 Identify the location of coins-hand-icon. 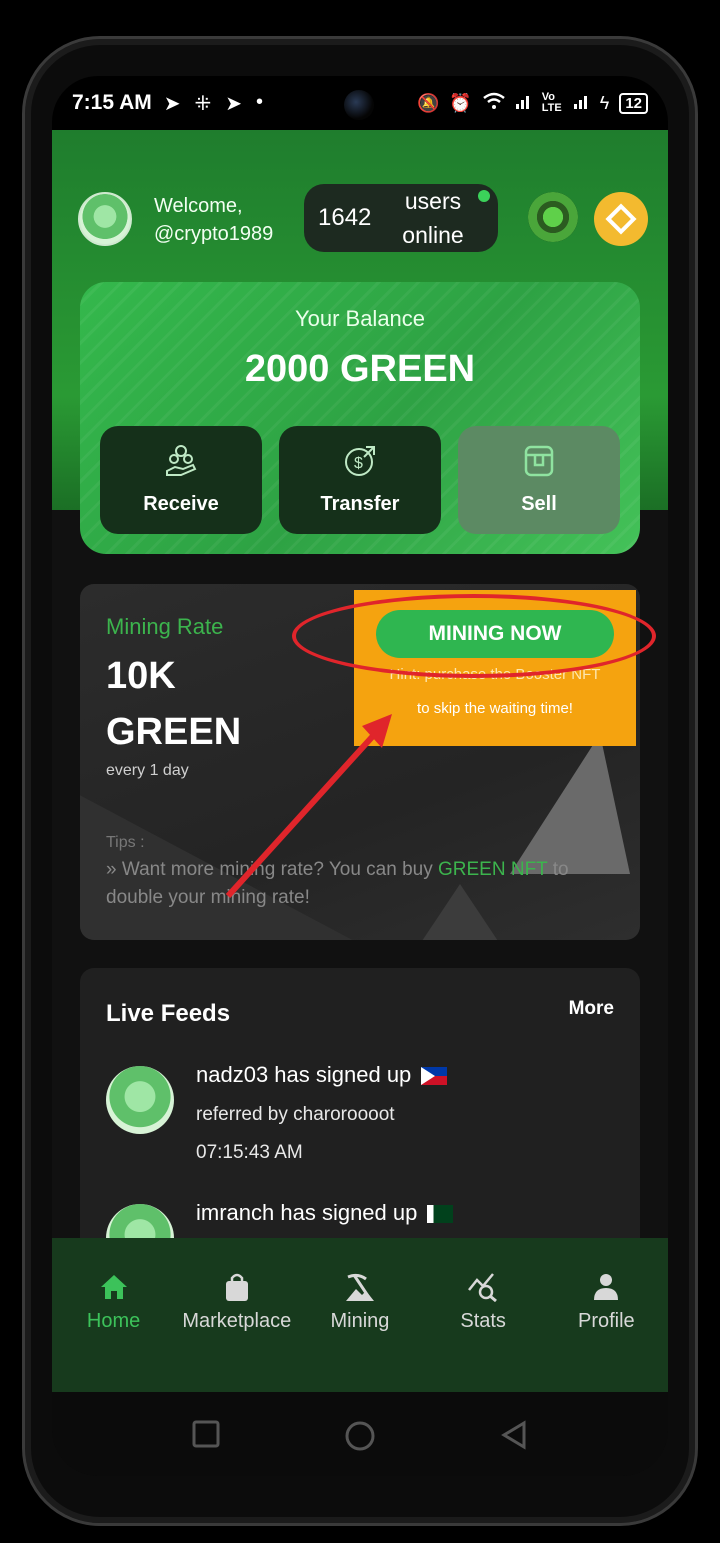
(181, 461).